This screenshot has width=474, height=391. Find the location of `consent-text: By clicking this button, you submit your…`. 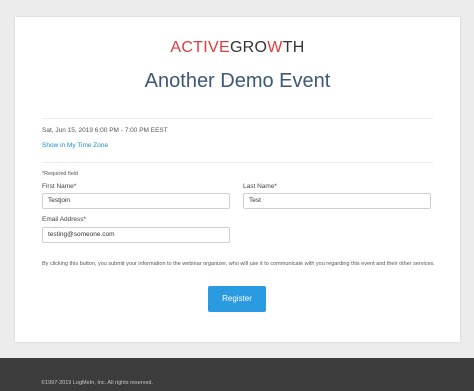

consent-text: By clicking this button, you submit your… is located at coordinates (238, 264).